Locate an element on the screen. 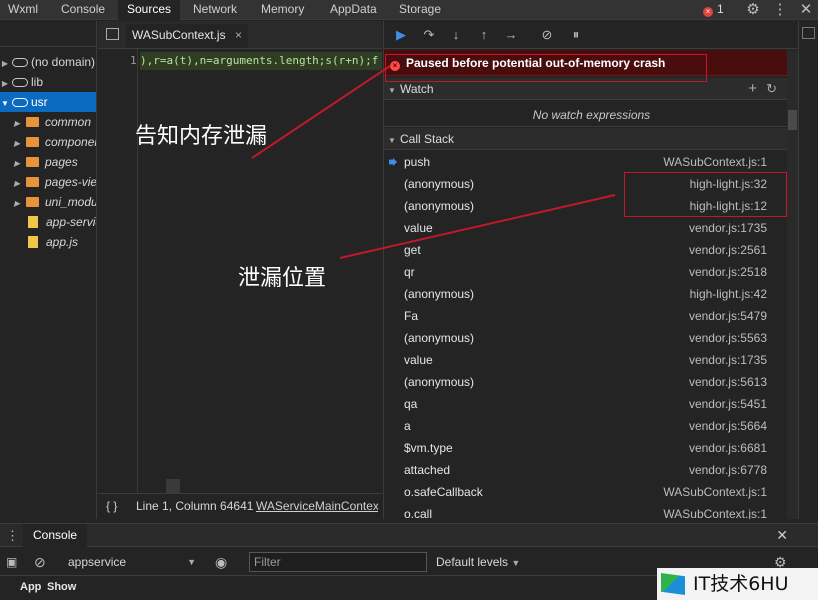  frame-function-name: a is located at coordinates (407, 426).